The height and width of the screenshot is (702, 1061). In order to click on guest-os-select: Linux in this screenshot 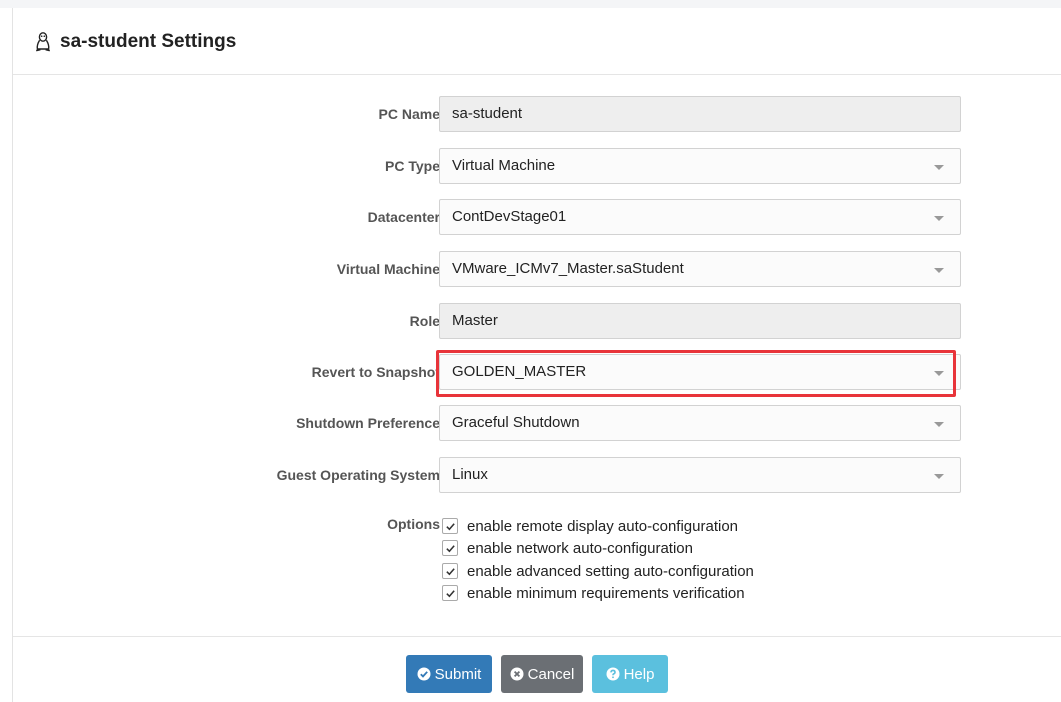, I will do `click(700, 475)`.